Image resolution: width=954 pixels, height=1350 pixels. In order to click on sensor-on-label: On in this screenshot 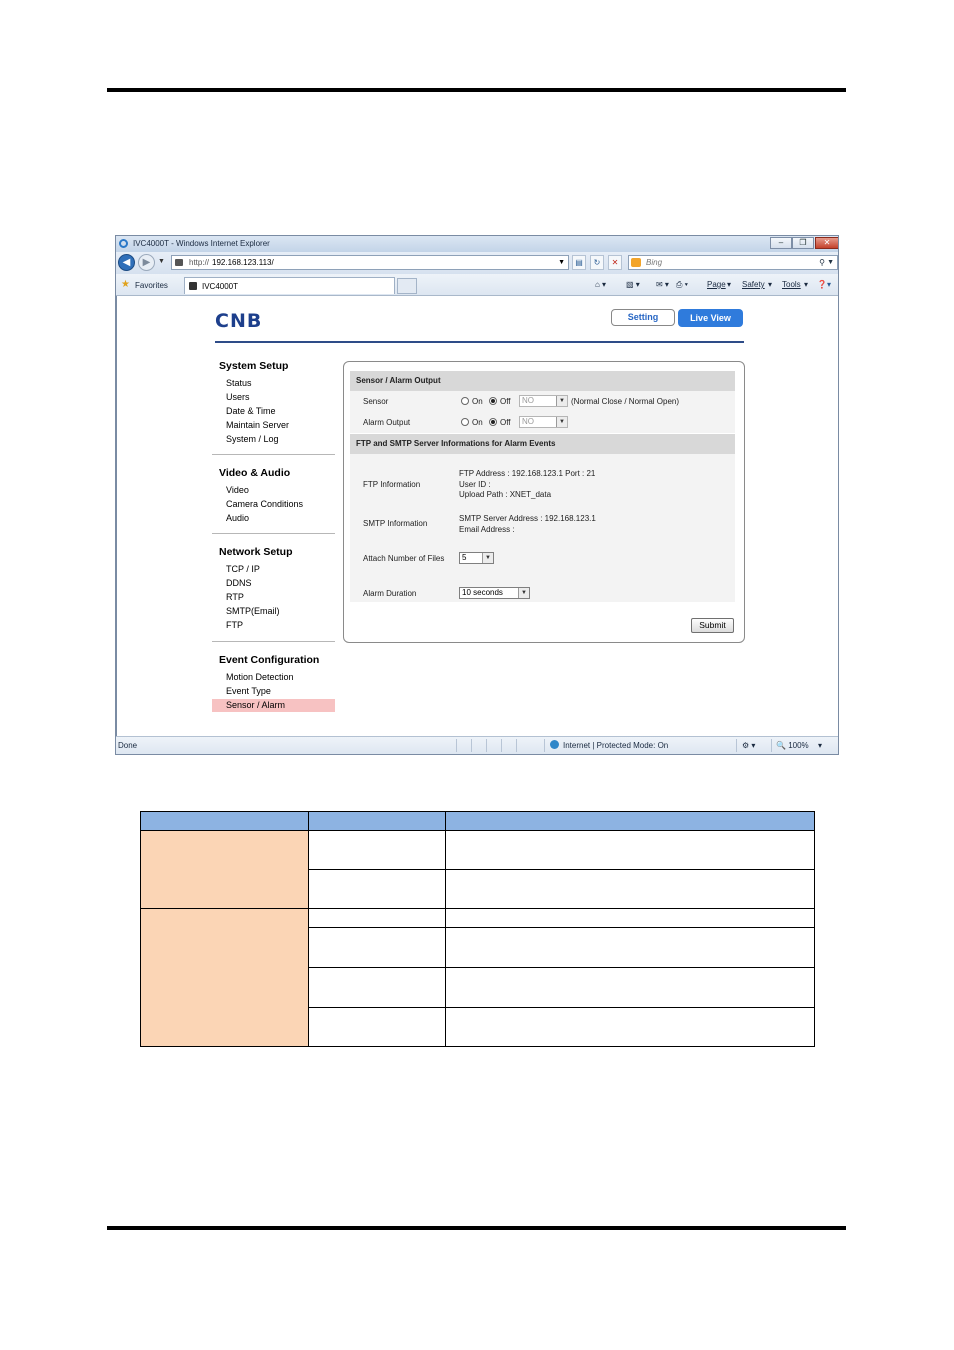, I will do `click(477, 401)`.